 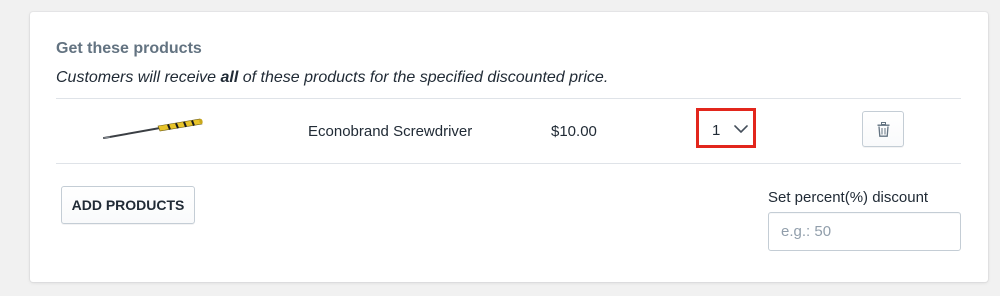 I want to click on discount-label: Set percent(%) discount, so click(x=848, y=197).